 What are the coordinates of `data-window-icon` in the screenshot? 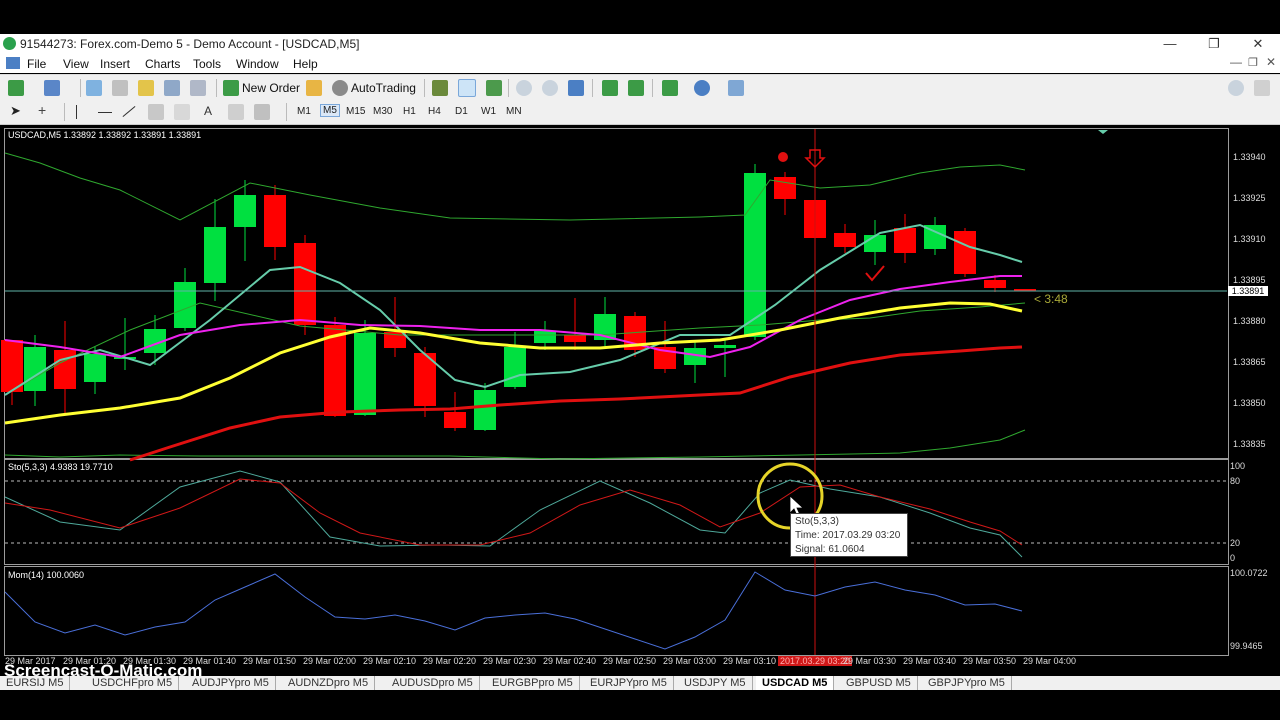 It's located at (120, 88).